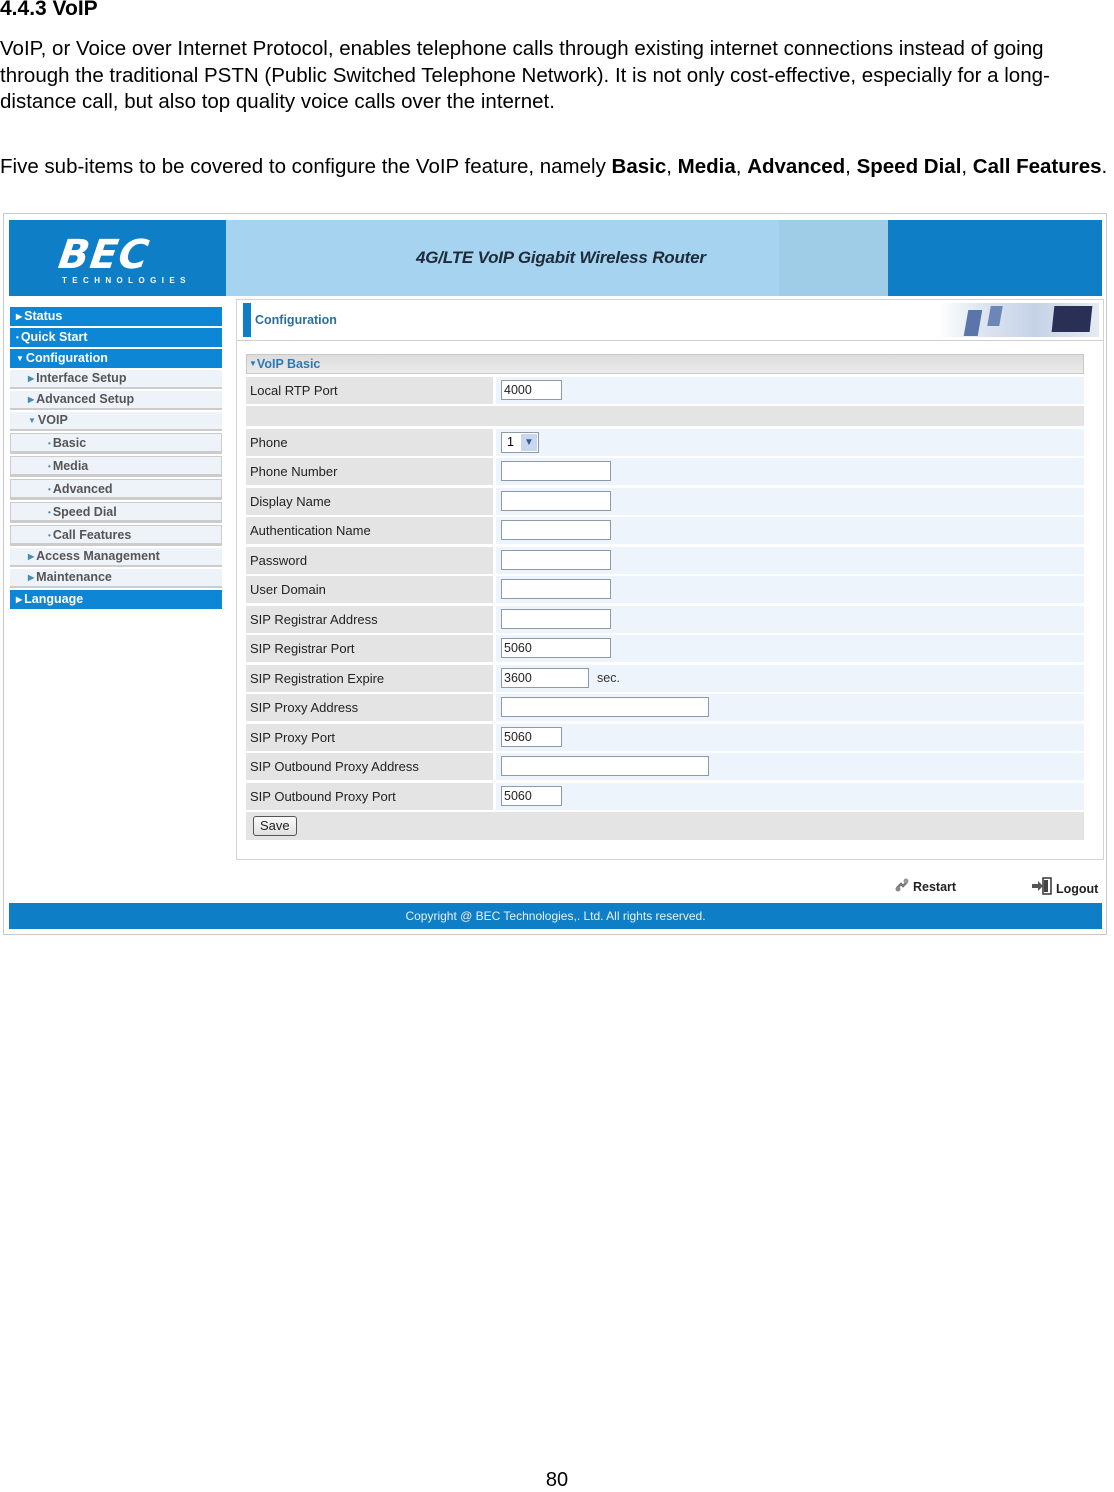 Image resolution: width=1114 pixels, height=1492 pixels. What do you see at coordinates (1077, 889) in the screenshot?
I see `logout-label: Logout` at bounding box center [1077, 889].